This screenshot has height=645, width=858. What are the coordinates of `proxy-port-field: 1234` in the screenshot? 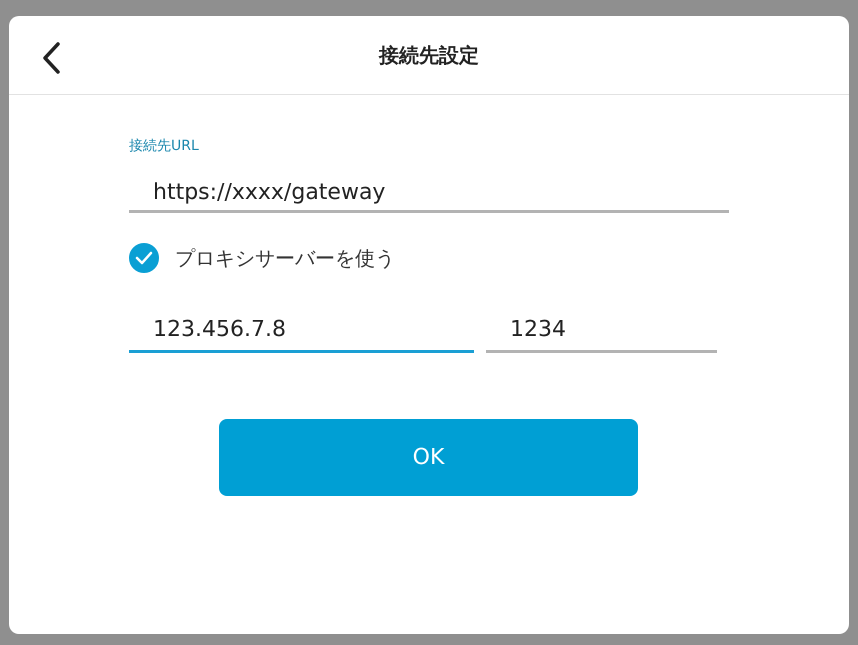 It's located at (601, 325).